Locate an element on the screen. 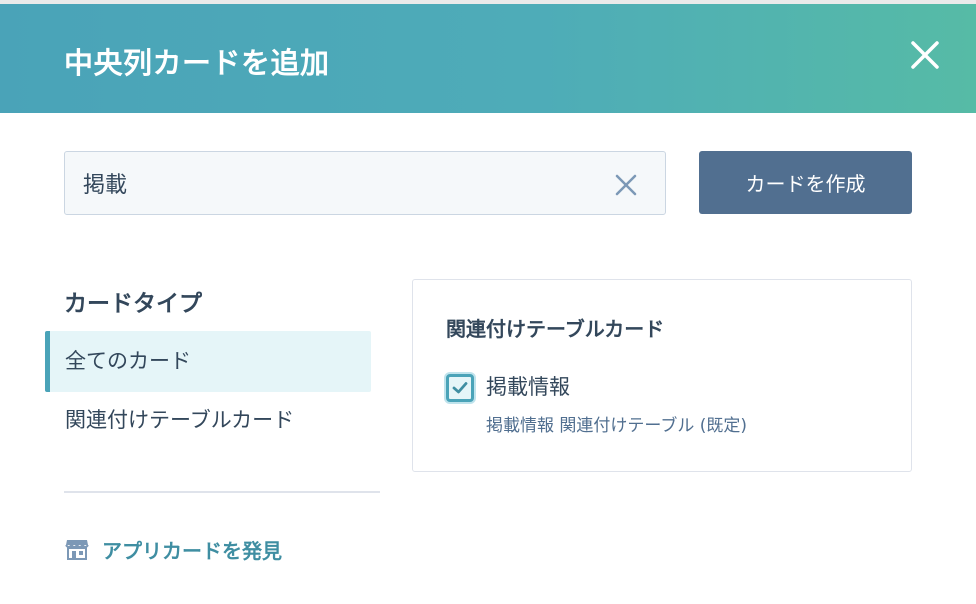 Image resolution: width=976 pixels, height=604 pixels. close-icon is located at coordinates (925, 55).